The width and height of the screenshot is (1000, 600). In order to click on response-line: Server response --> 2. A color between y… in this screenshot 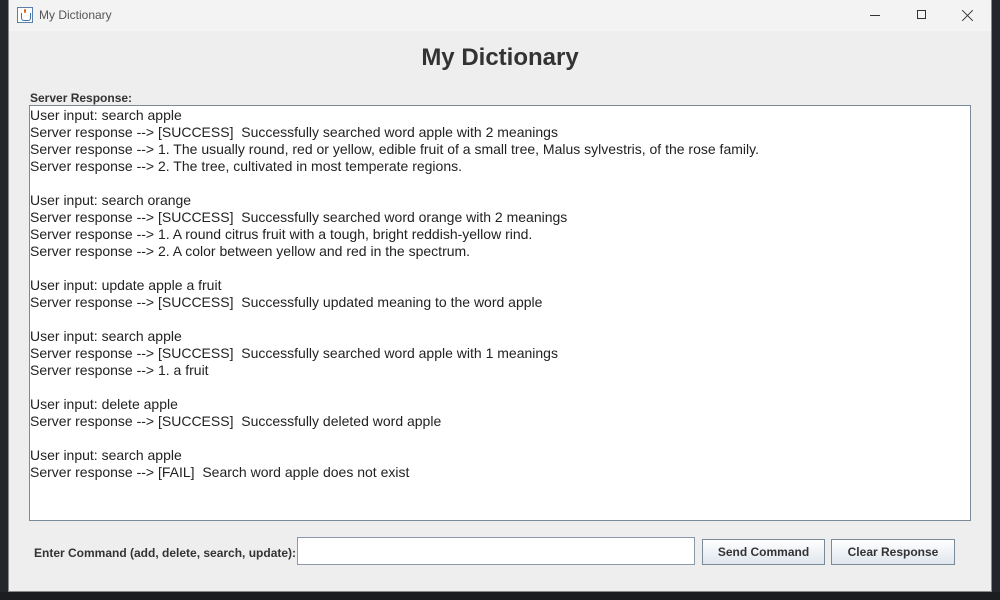, I will do `click(250, 251)`.